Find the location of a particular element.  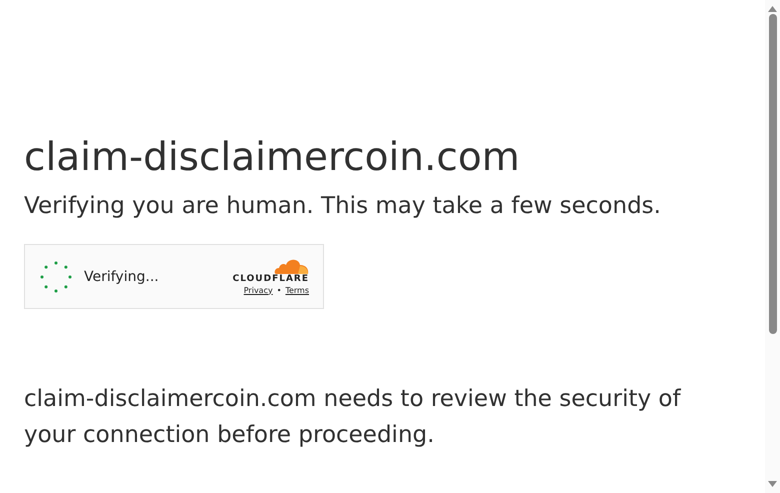

brand-wordmark: CLOUDFLARE is located at coordinates (270, 279).